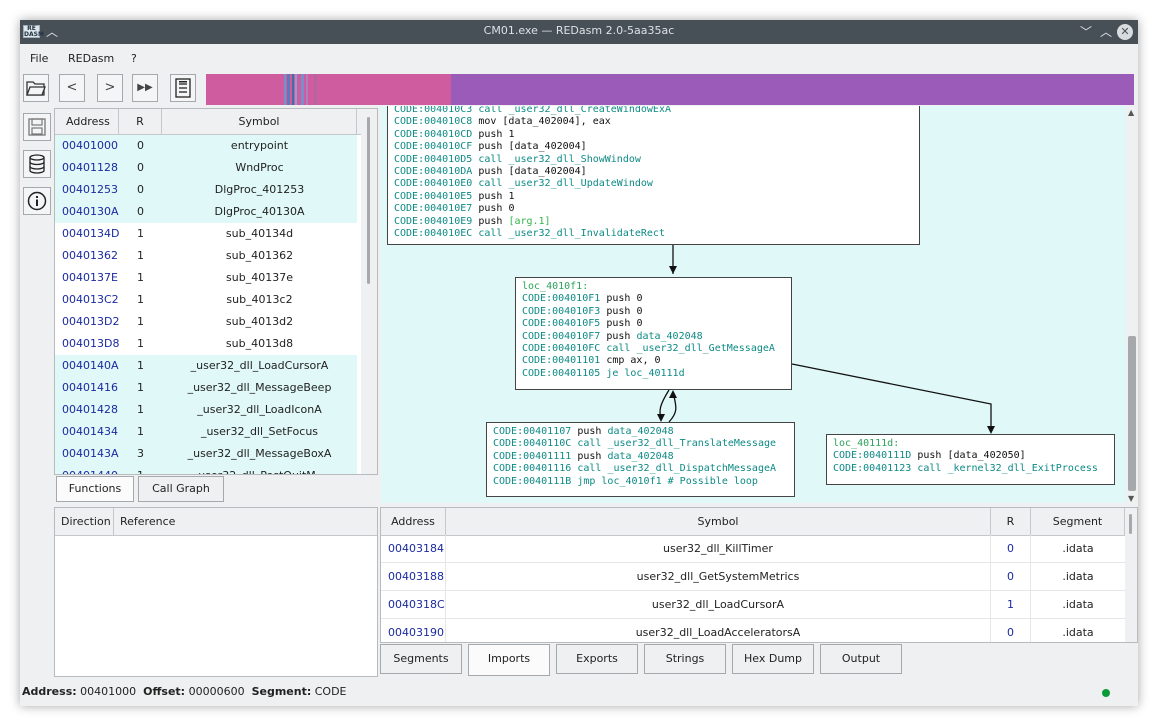  Describe the element at coordinates (1132, 413) in the screenshot. I see `graph-scrollbar-thumb` at that location.